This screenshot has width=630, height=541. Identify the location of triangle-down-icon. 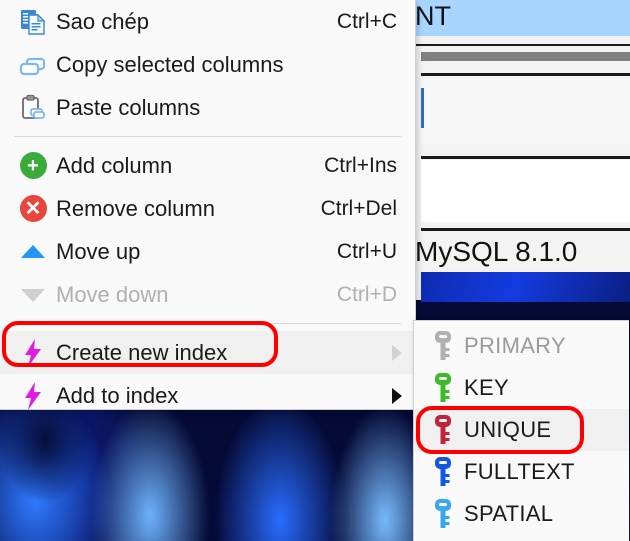
(33, 295).